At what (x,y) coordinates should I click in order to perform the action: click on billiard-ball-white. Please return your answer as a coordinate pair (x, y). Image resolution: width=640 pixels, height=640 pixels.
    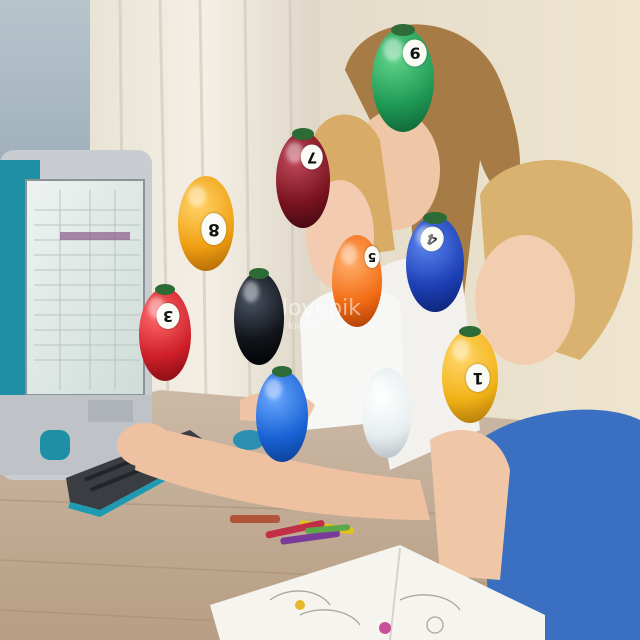
    Looking at the image, I should click on (387, 413).